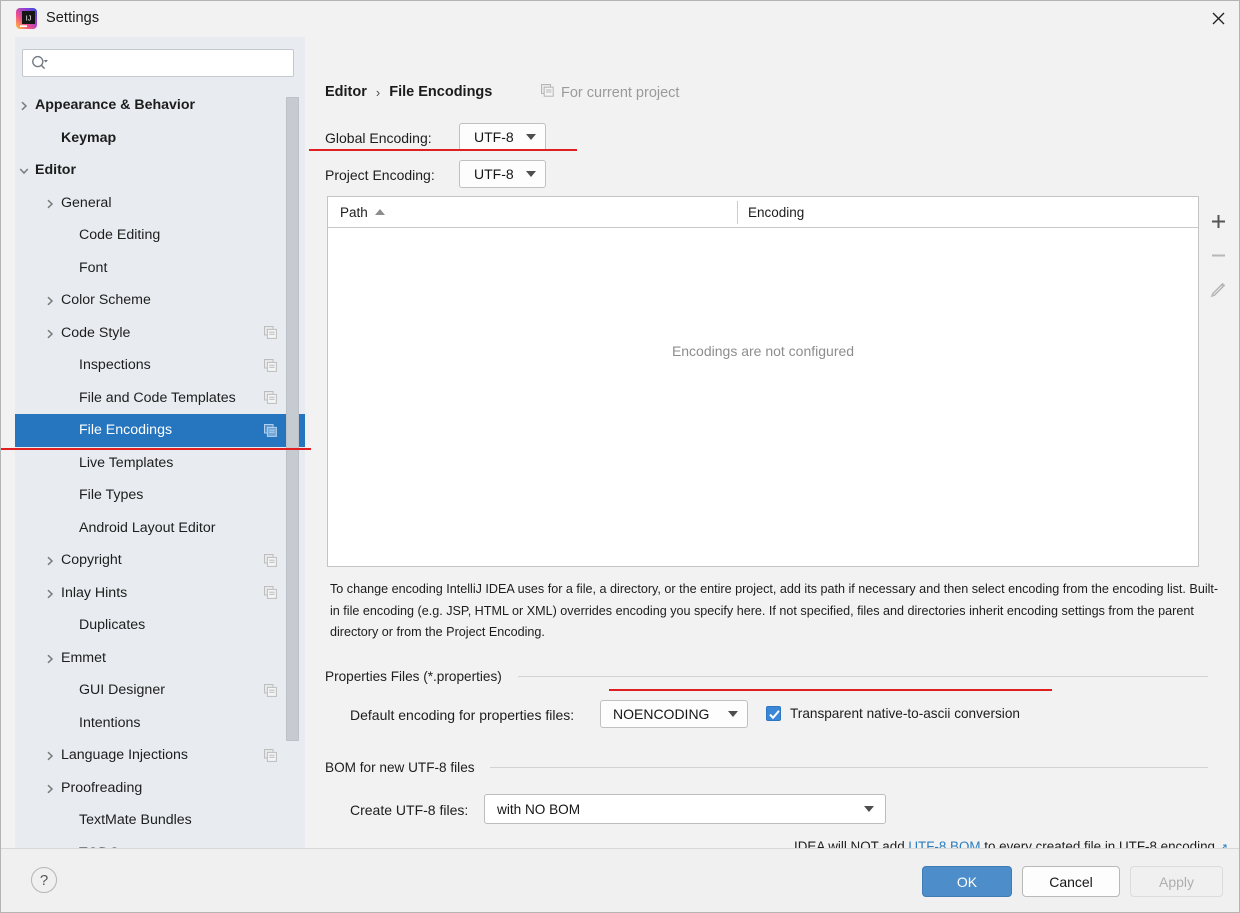  What do you see at coordinates (1218, 255) in the screenshot?
I see `remove-row-button` at bounding box center [1218, 255].